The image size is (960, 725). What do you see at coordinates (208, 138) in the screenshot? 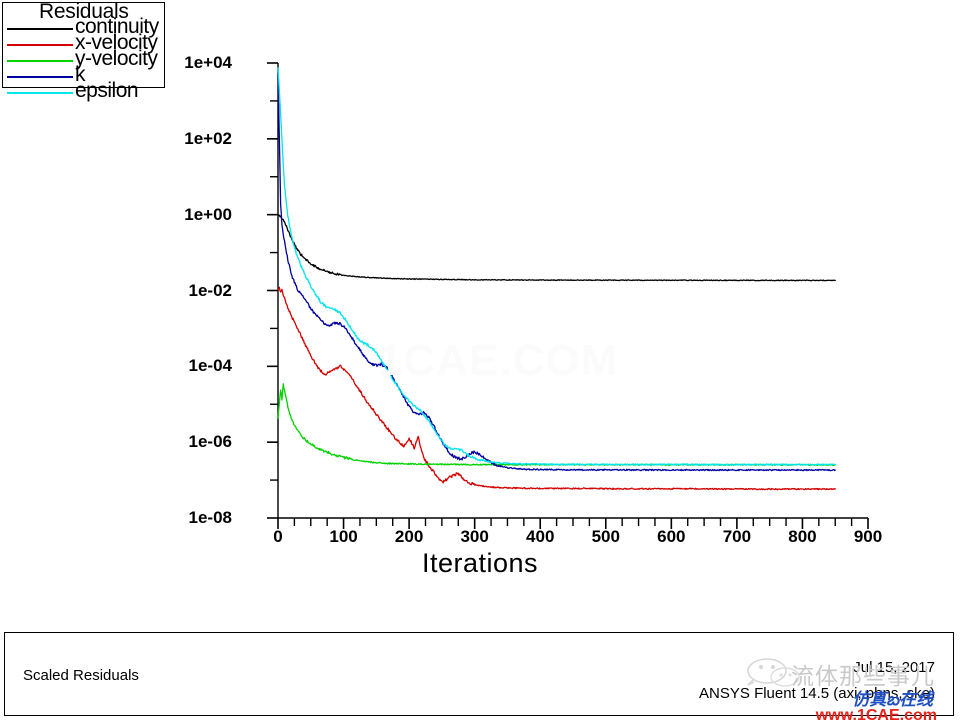
I see `y-tick-label: 1e+02` at bounding box center [208, 138].